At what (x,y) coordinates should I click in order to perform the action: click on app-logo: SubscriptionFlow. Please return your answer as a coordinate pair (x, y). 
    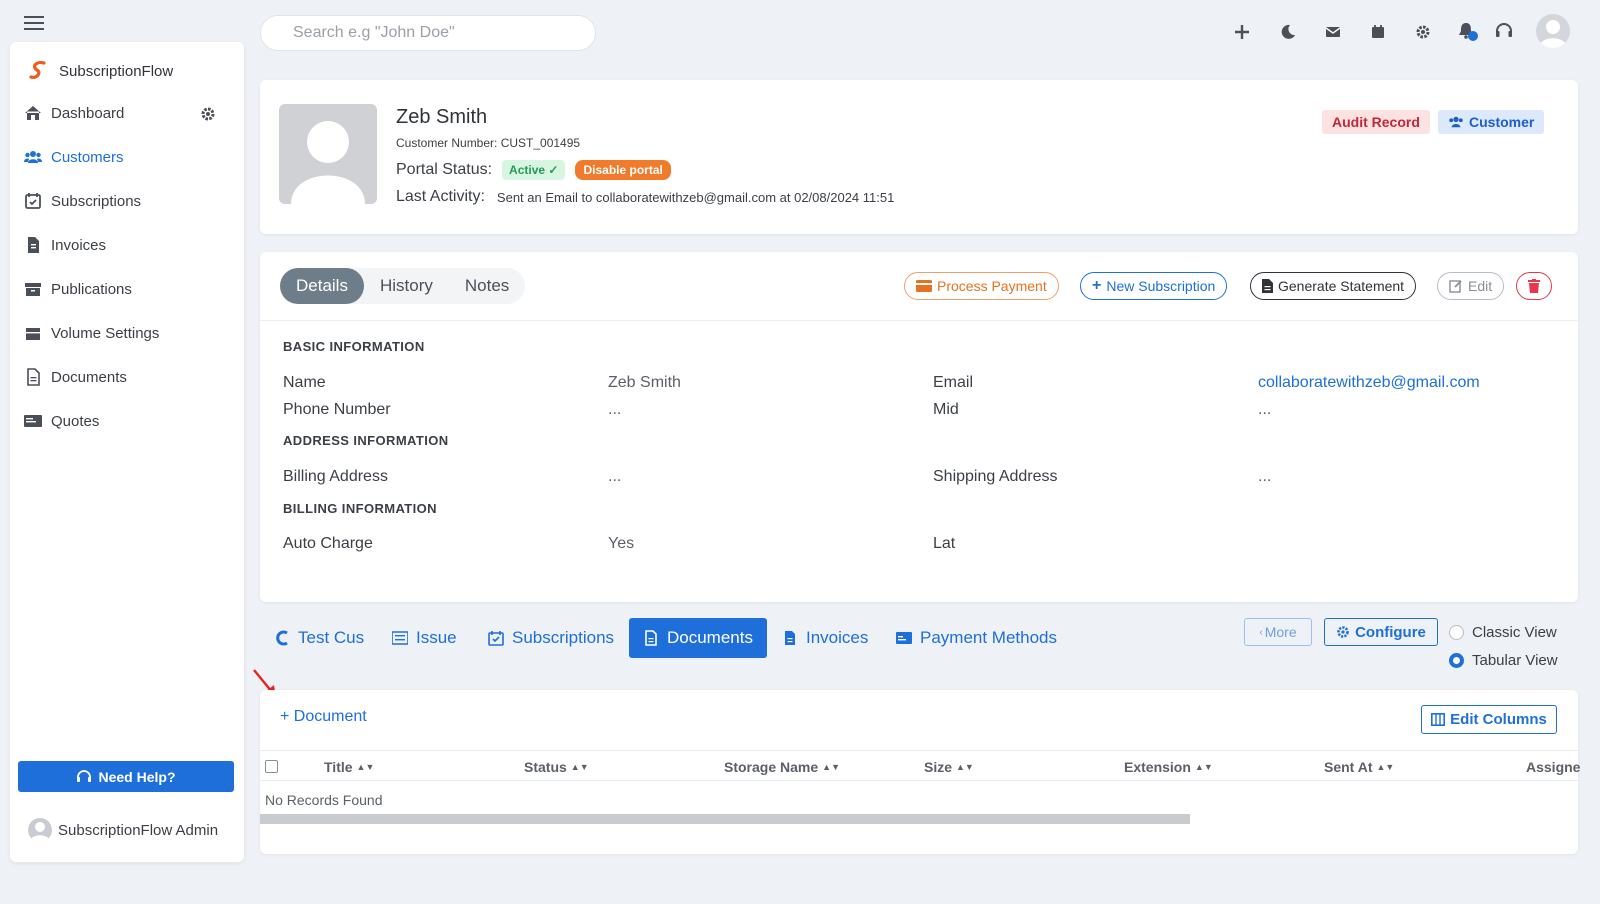
    Looking at the image, I should click on (100, 71).